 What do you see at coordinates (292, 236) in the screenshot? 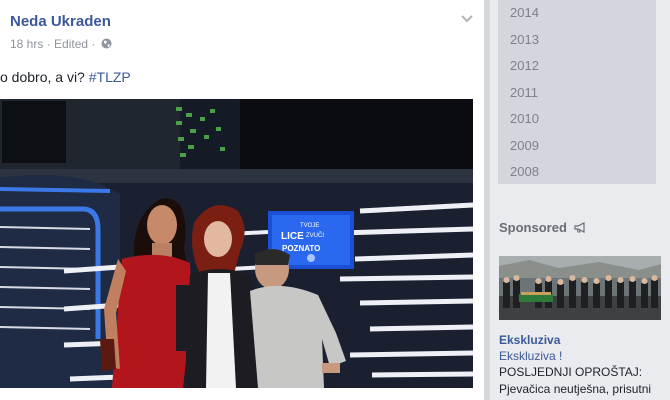
I see `screen-text-line2: LICE` at bounding box center [292, 236].